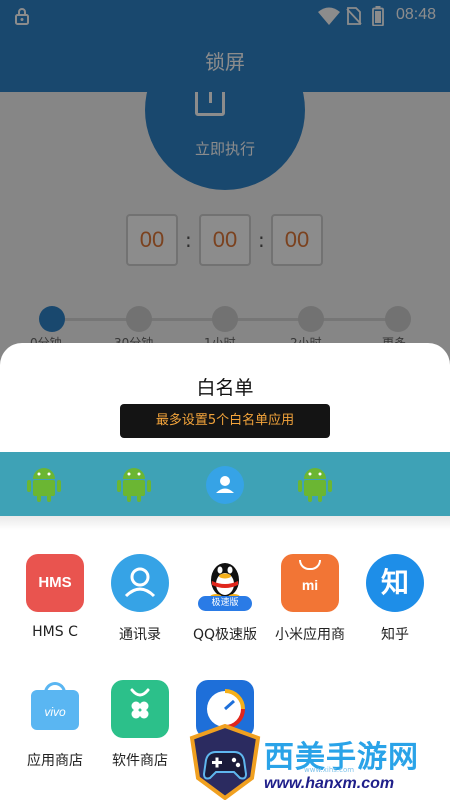 The width and height of the screenshot is (450, 800). I want to click on section-divider, so click(225, 523).